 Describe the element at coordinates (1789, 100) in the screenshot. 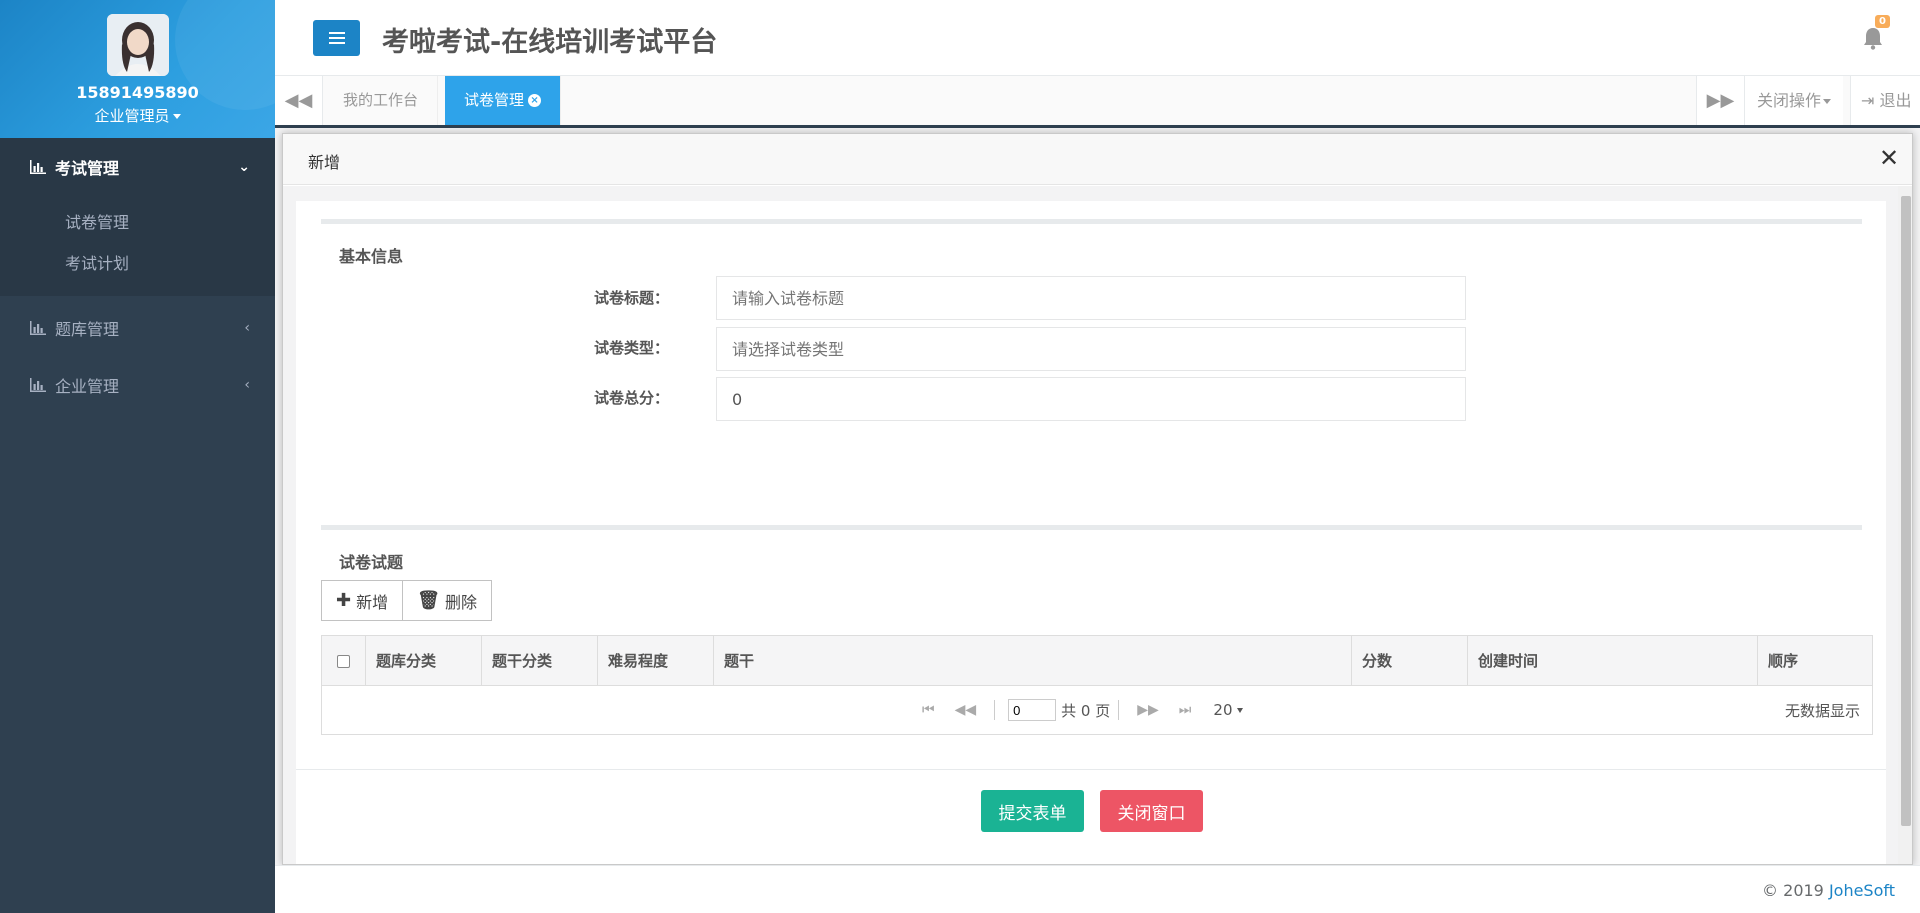

I see `close-ops-label: 关闭操作` at that location.